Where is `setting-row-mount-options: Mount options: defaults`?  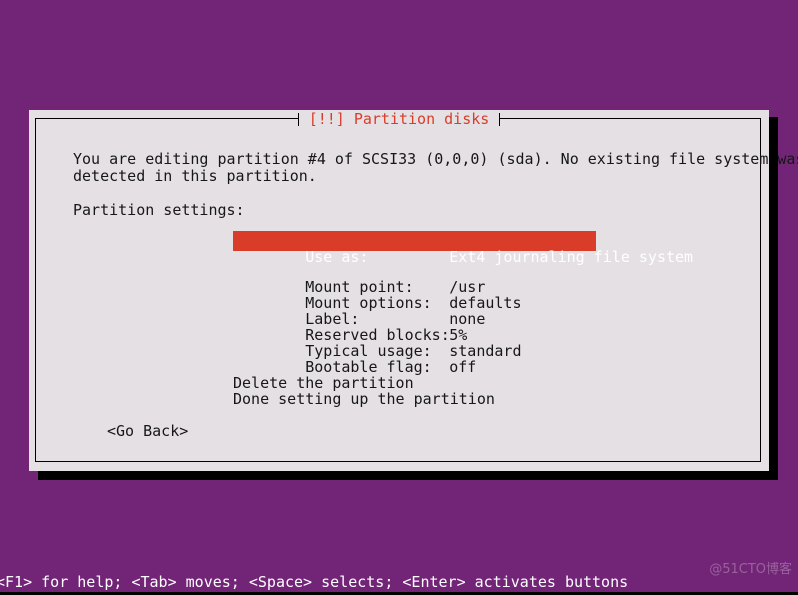 setting-row-mount-options: Mount options: defaults is located at coordinates (377, 295).